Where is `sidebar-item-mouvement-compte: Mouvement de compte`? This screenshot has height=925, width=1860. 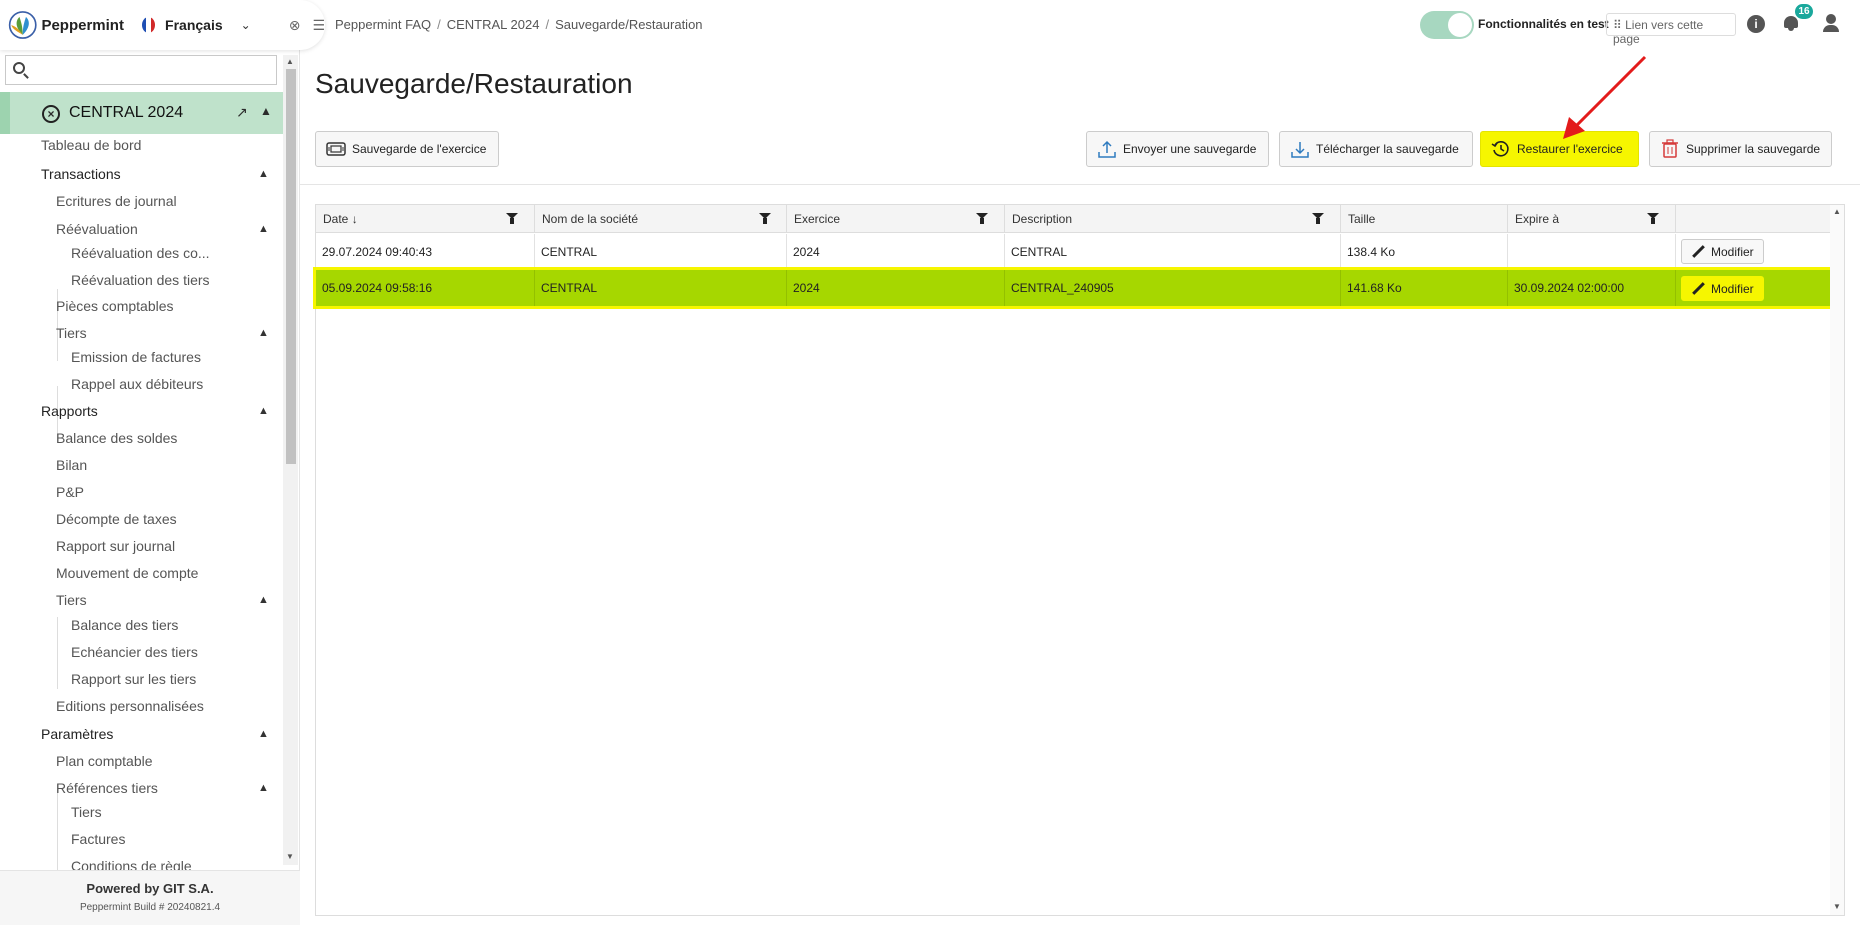 sidebar-item-mouvement-compte: Mouvement de compte is located at coordinates (127, 573).